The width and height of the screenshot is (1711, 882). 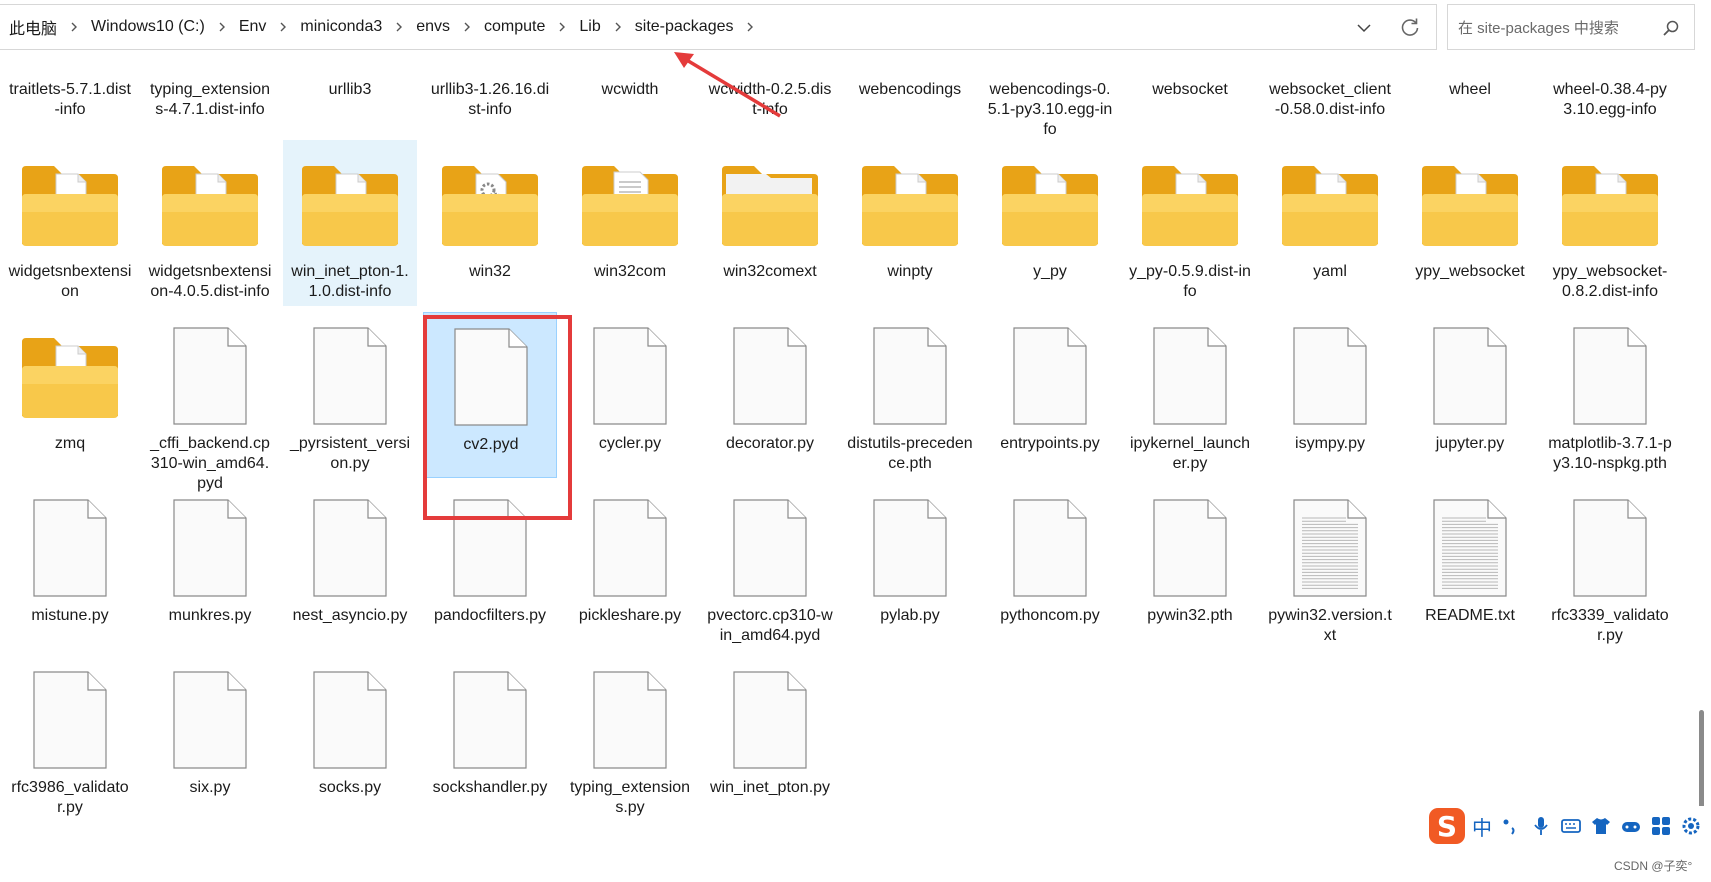 What do you see at coordinates (1050, 105) in the screenshot?
I see `file-item: webencodings-0.5.1-py3.10.egg-info` at bounding box center [1050, 105].